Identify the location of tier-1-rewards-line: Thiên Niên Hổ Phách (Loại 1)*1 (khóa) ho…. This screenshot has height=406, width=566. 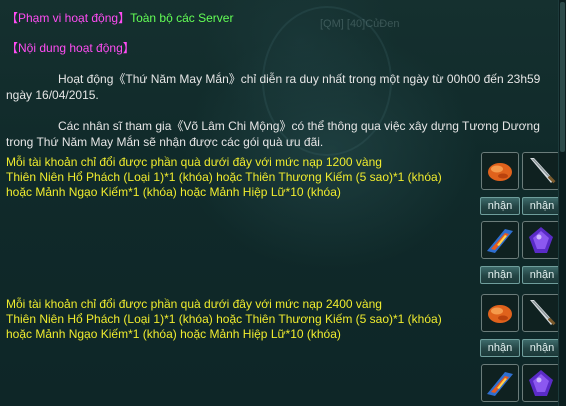
(224, 177).